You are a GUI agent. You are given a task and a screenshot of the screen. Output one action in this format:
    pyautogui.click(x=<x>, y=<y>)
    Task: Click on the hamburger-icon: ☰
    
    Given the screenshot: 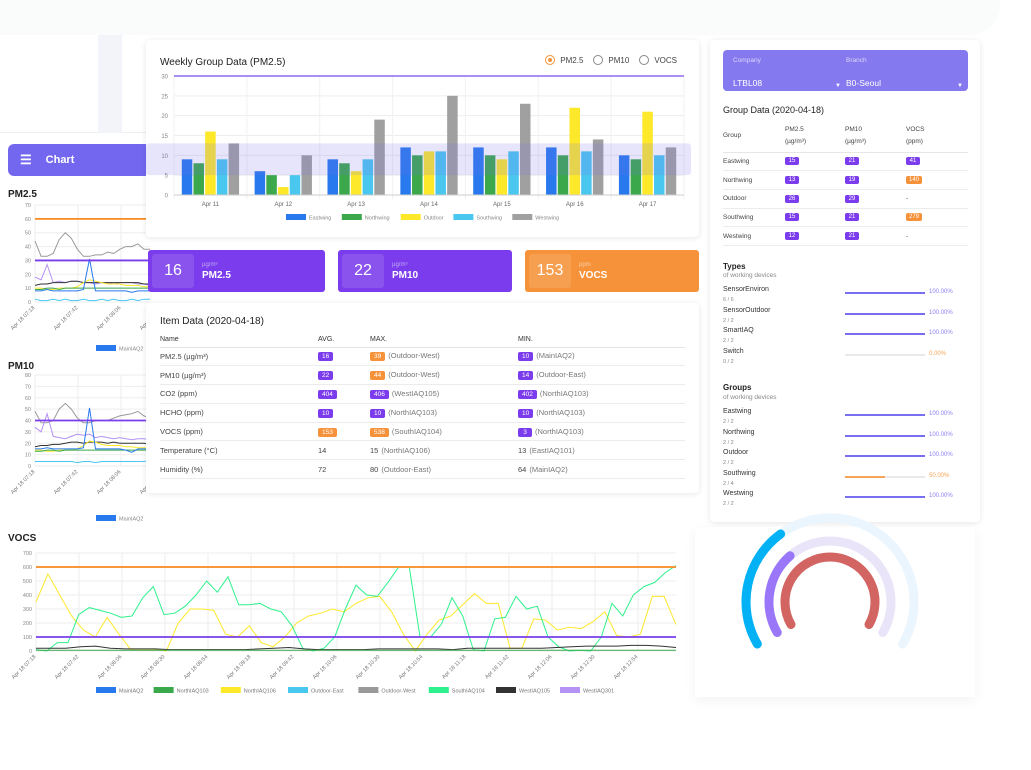 What is the action you would take?
    pyautogui.click(x=26, y=160)
    